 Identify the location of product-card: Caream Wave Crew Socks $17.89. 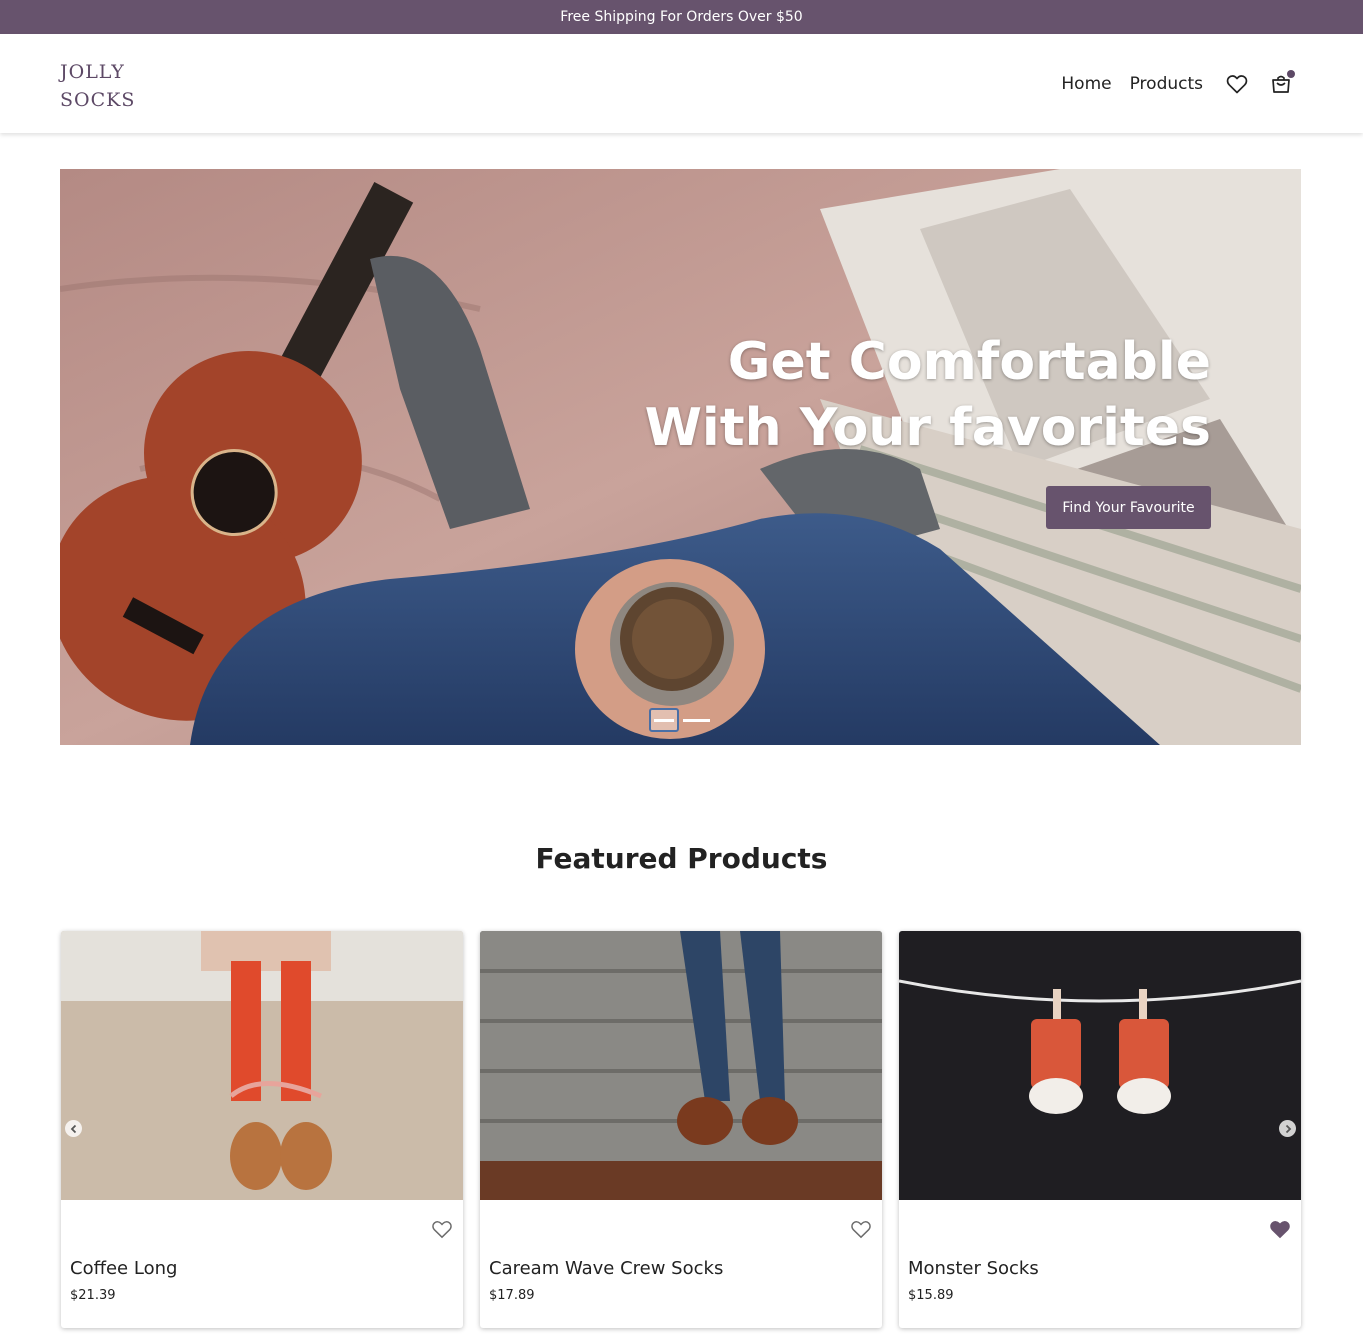
(681, 1129).